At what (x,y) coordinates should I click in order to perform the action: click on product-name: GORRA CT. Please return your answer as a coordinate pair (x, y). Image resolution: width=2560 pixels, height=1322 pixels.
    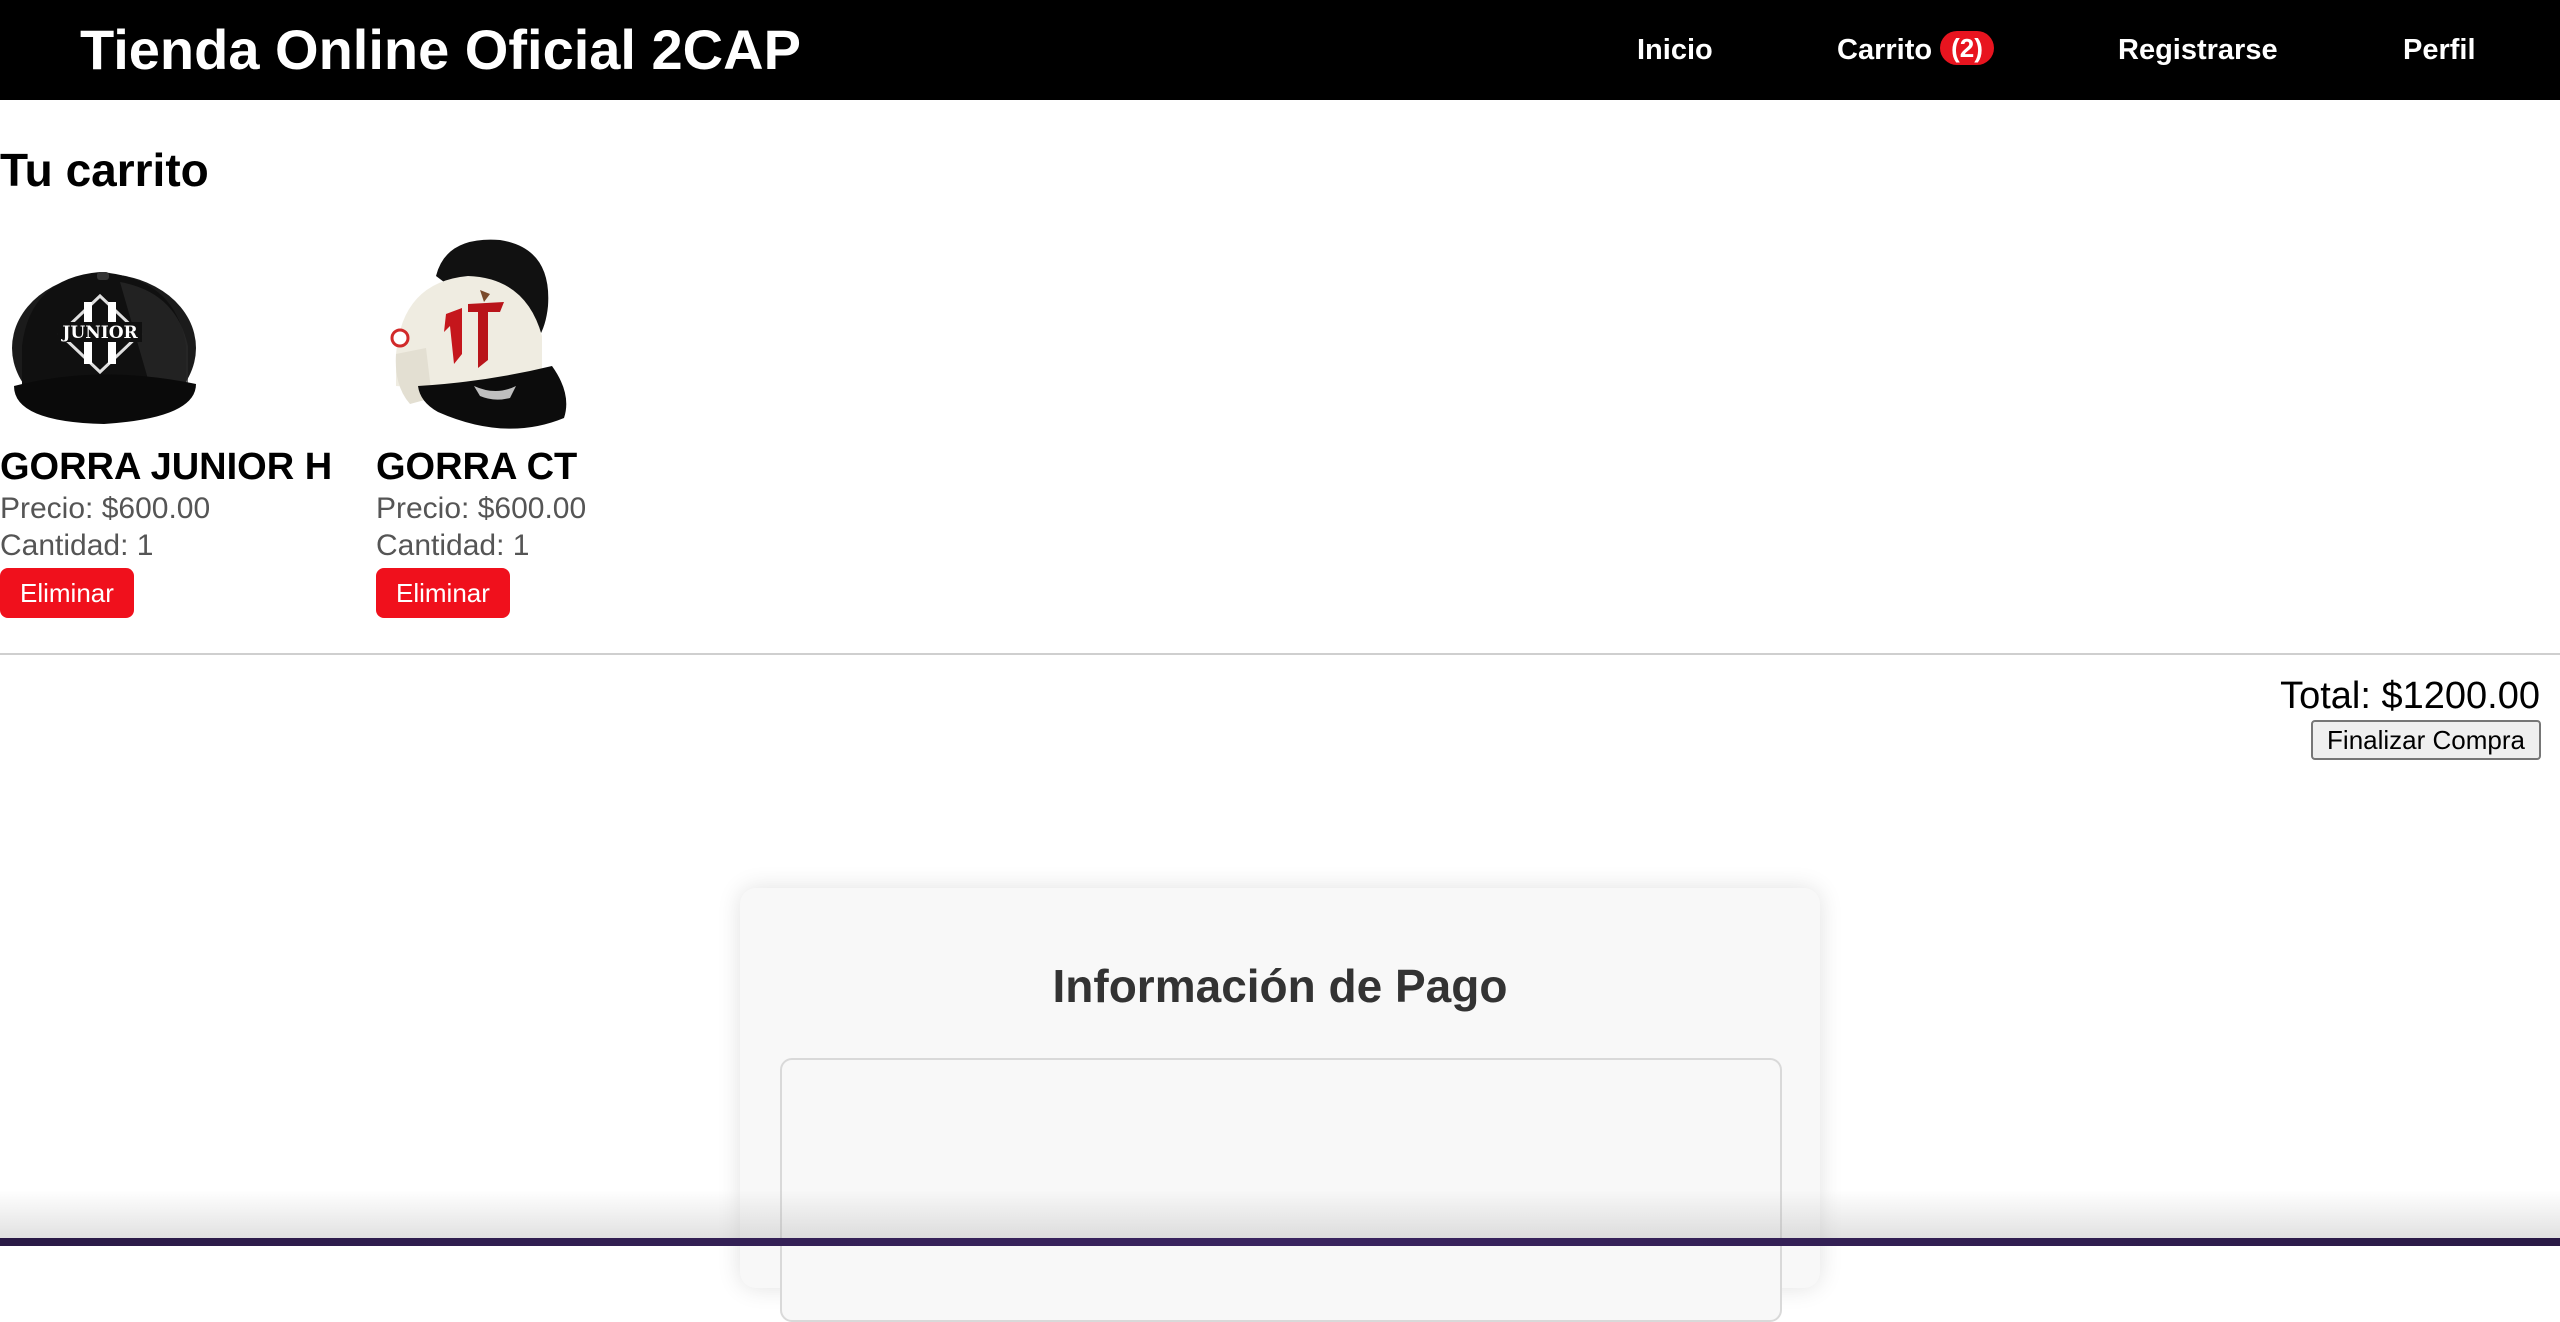
    Looking at the image, I should click on (477, 467).